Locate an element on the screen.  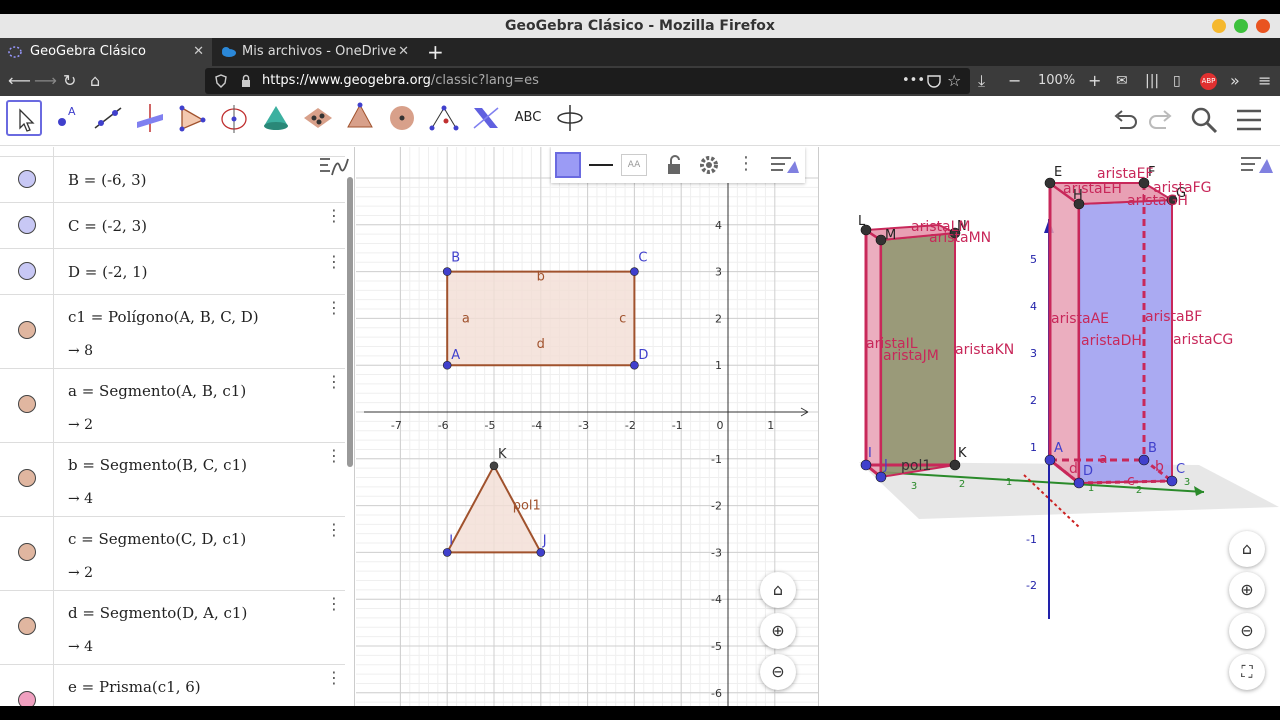
algebra-row-c: c = Segmento(C, D, c1) → 2 ⋮ is located at coordinates (172, 554).